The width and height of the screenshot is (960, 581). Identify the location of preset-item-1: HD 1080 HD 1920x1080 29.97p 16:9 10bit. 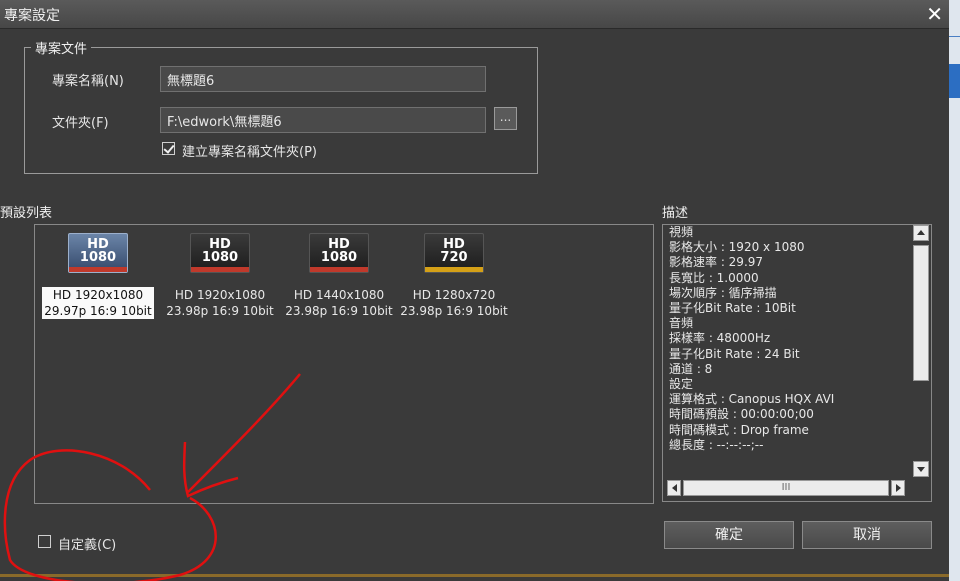
(98, 276).